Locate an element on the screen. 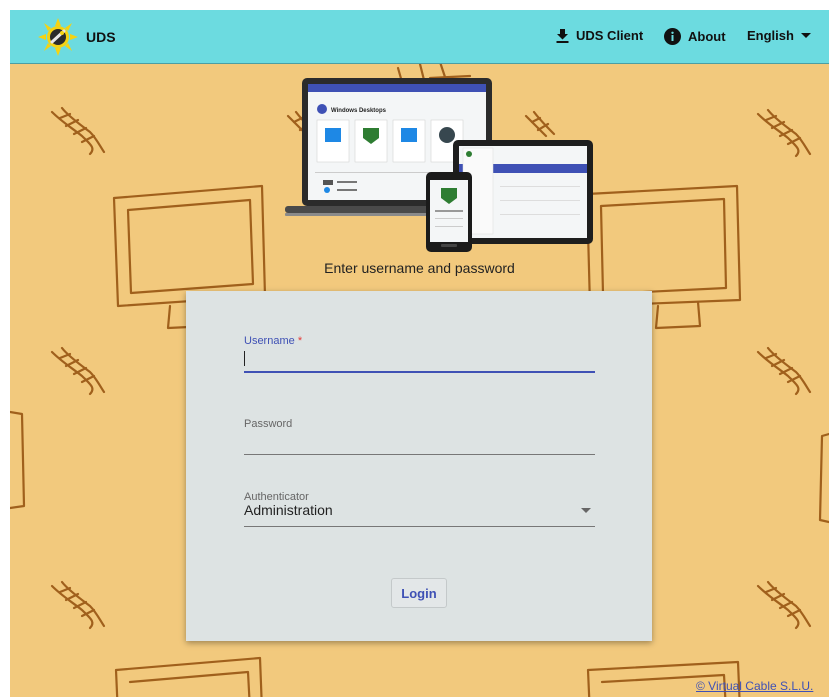 The width and height of the screenshot is (829, 697). monitor-doodle-bottom-left is located at coordinates (188, 676).